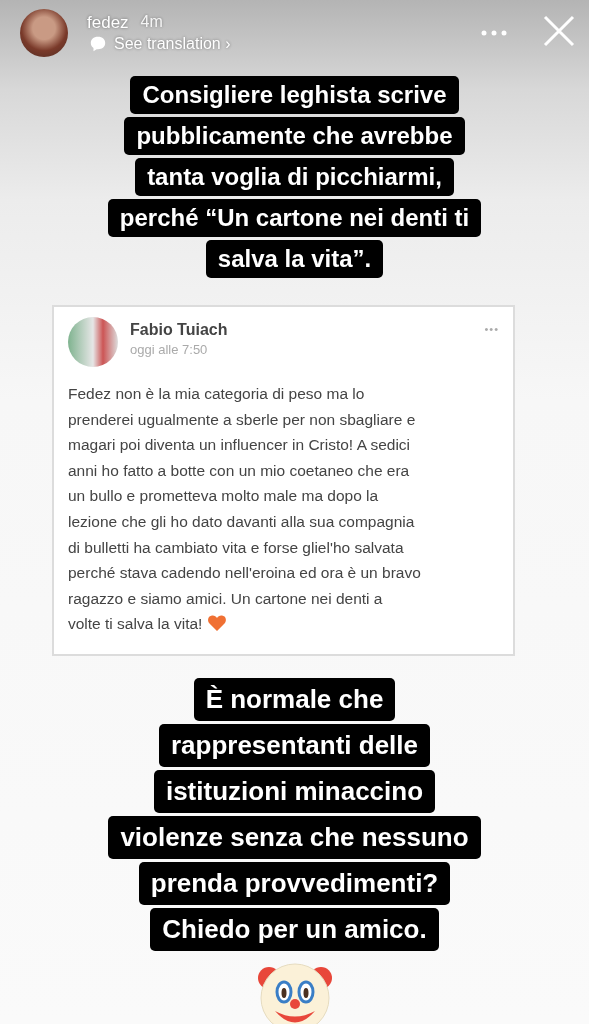 The width and height of the screenshot is (589, 1024). Describe the element at coordinates (172, 44) in the screenshot. I see `see-translation-link: See translation ›` at that location.